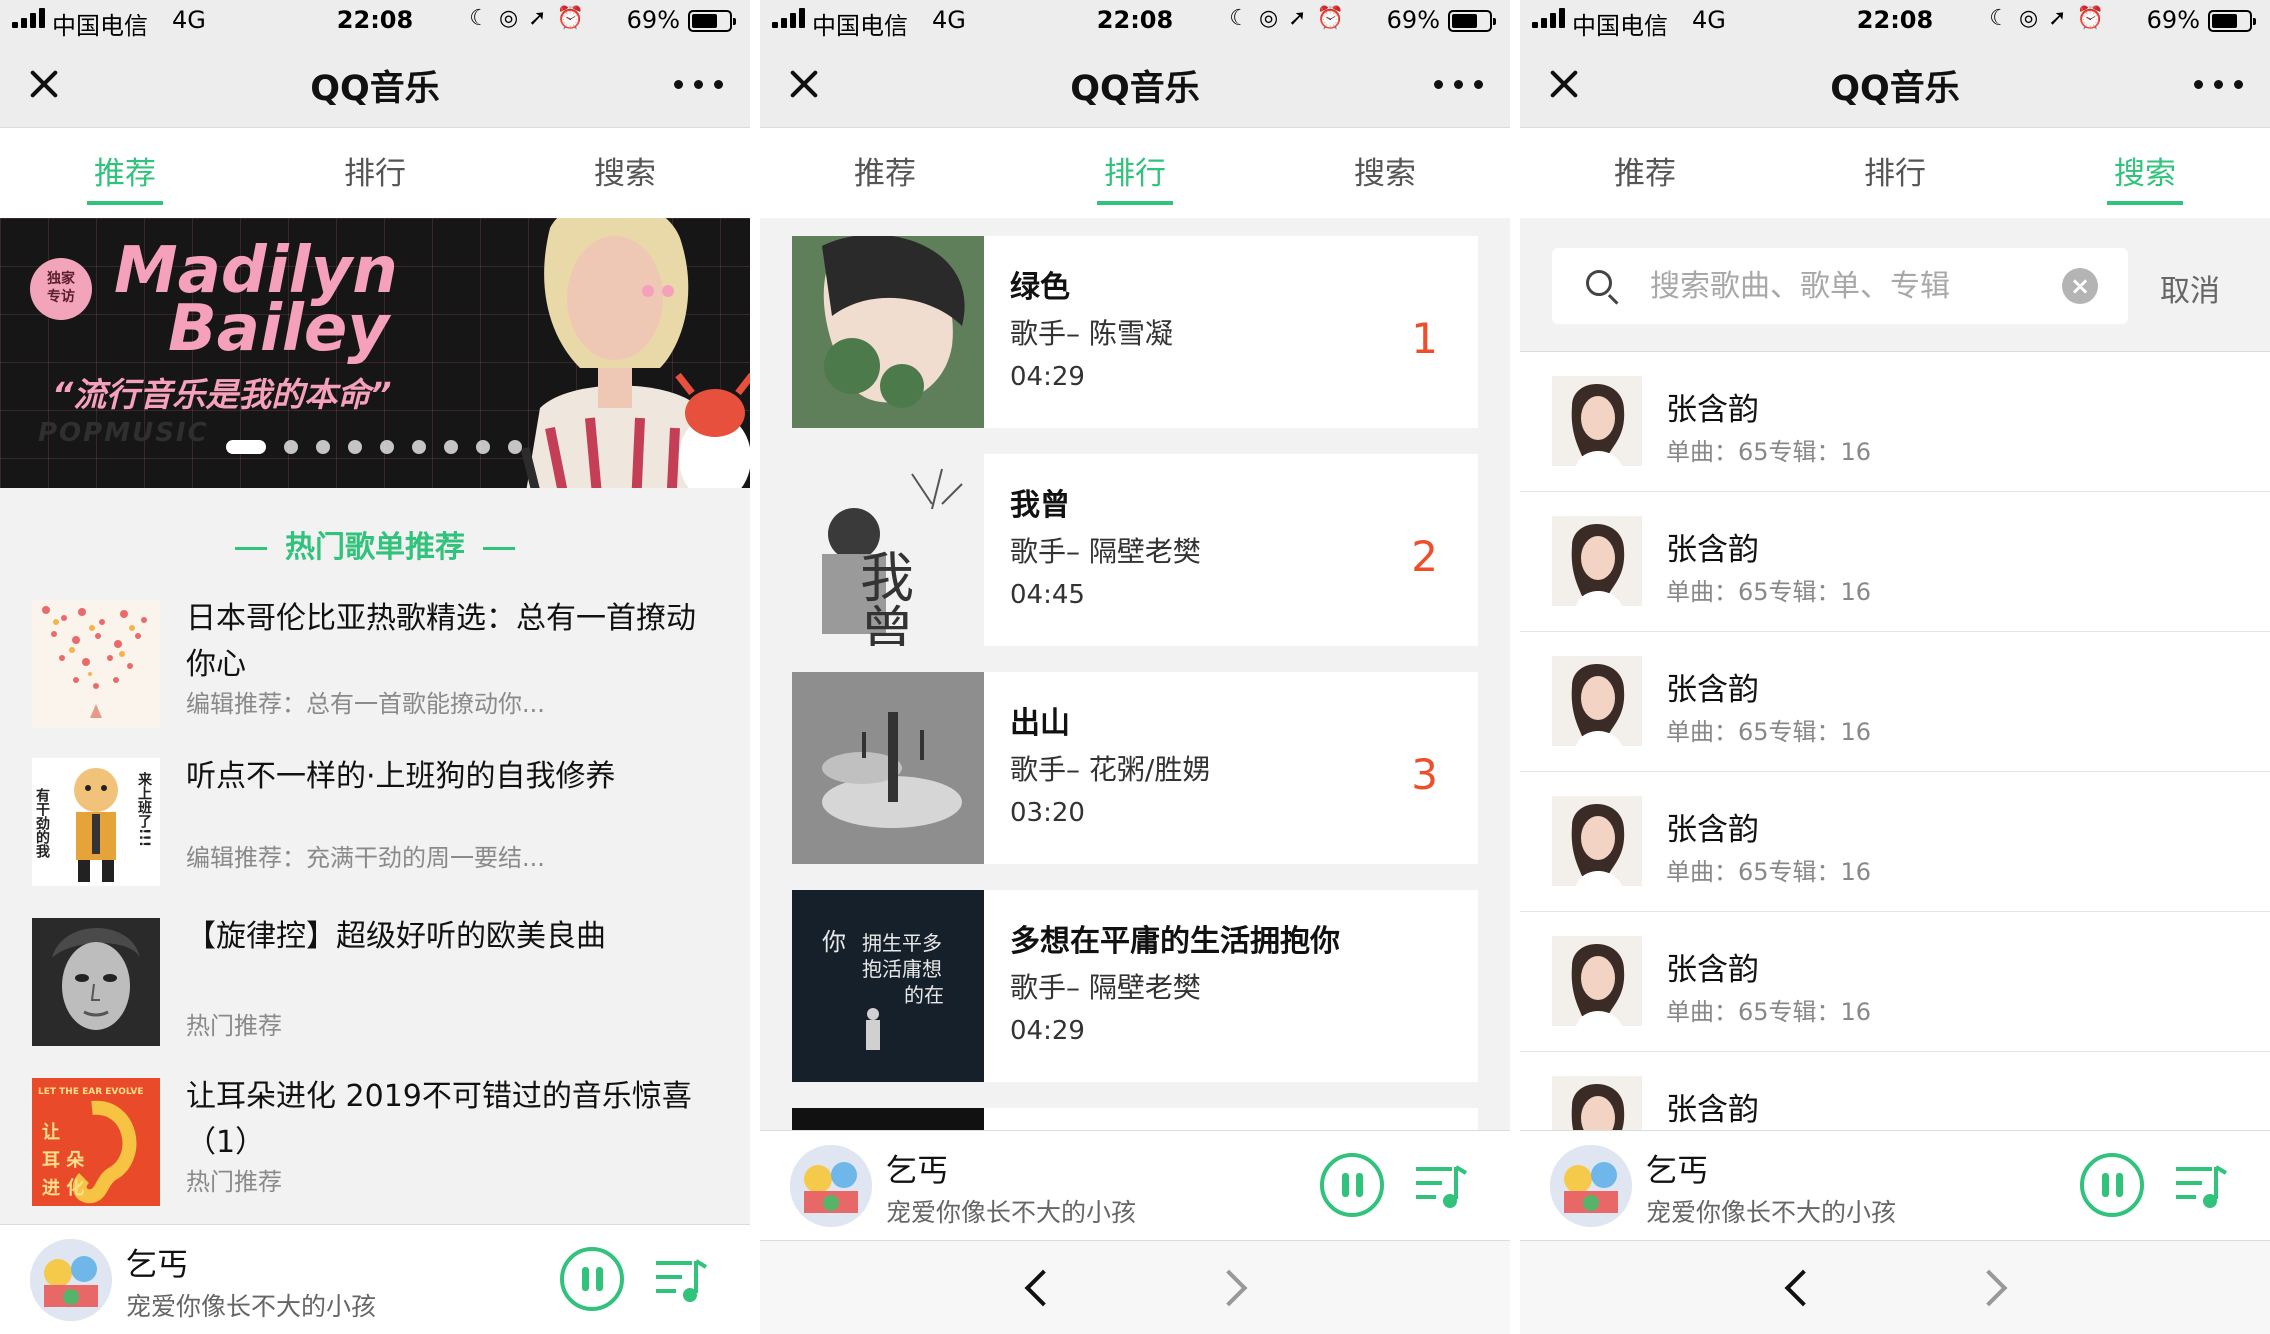 Image resolution: width=2270 pixels, height=1334 pixels. I want to click on status-bar: 中国电信 4G 22:08 ☾◎➚⏰ 69%, so click(1895, 20).